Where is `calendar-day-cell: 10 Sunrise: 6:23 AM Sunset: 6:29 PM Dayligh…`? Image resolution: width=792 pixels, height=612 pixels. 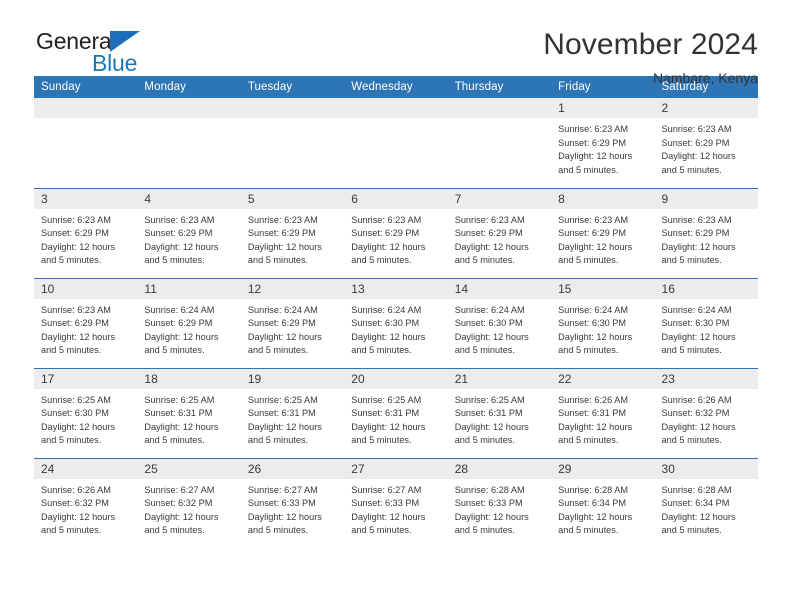
calendar-day-cell: 10 Sunrise: 6:23 AM Sunset: 6:29 PM Dayligh… is located at coordinates (86, 322).